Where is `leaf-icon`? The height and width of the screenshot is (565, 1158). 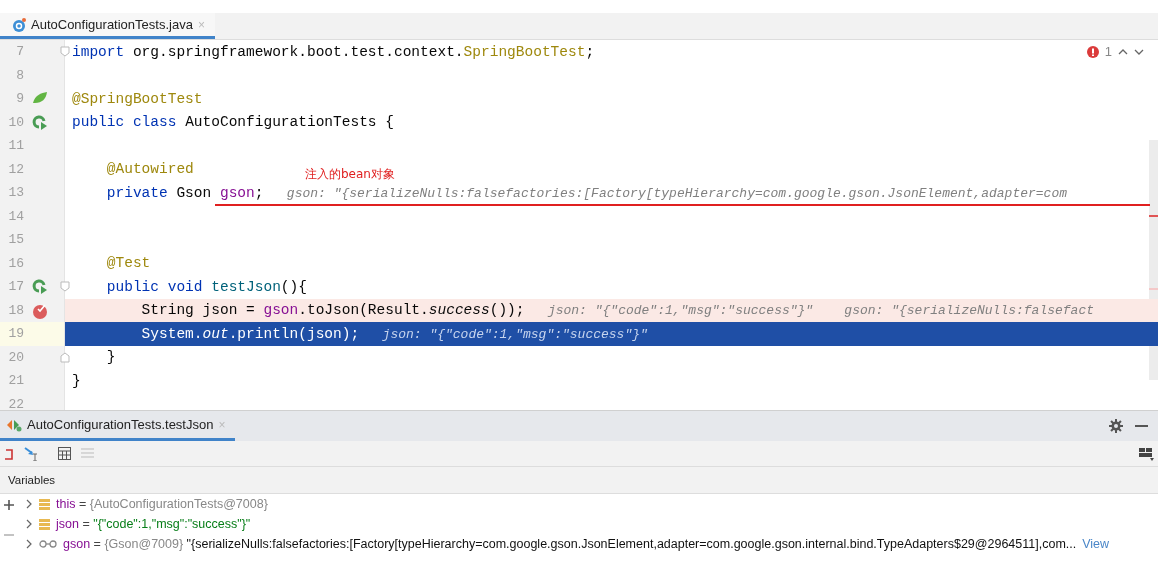 leaf-icon is located at coordinates (40, 98).